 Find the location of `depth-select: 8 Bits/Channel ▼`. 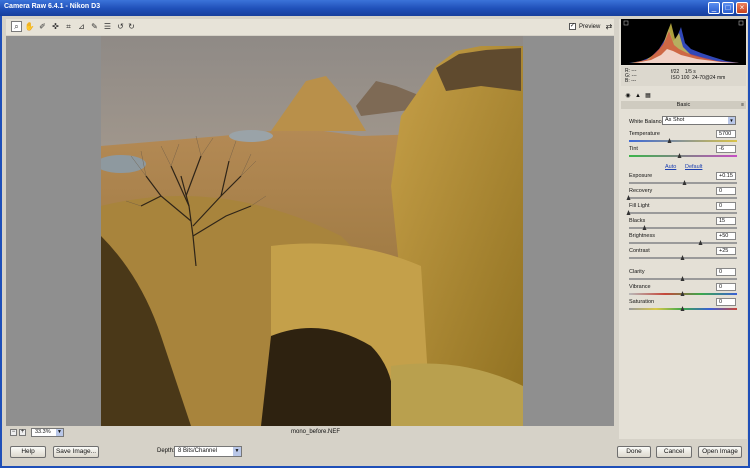

depth-select: 8 Bits/Channel ▼ is located at coordinates (208, 451).